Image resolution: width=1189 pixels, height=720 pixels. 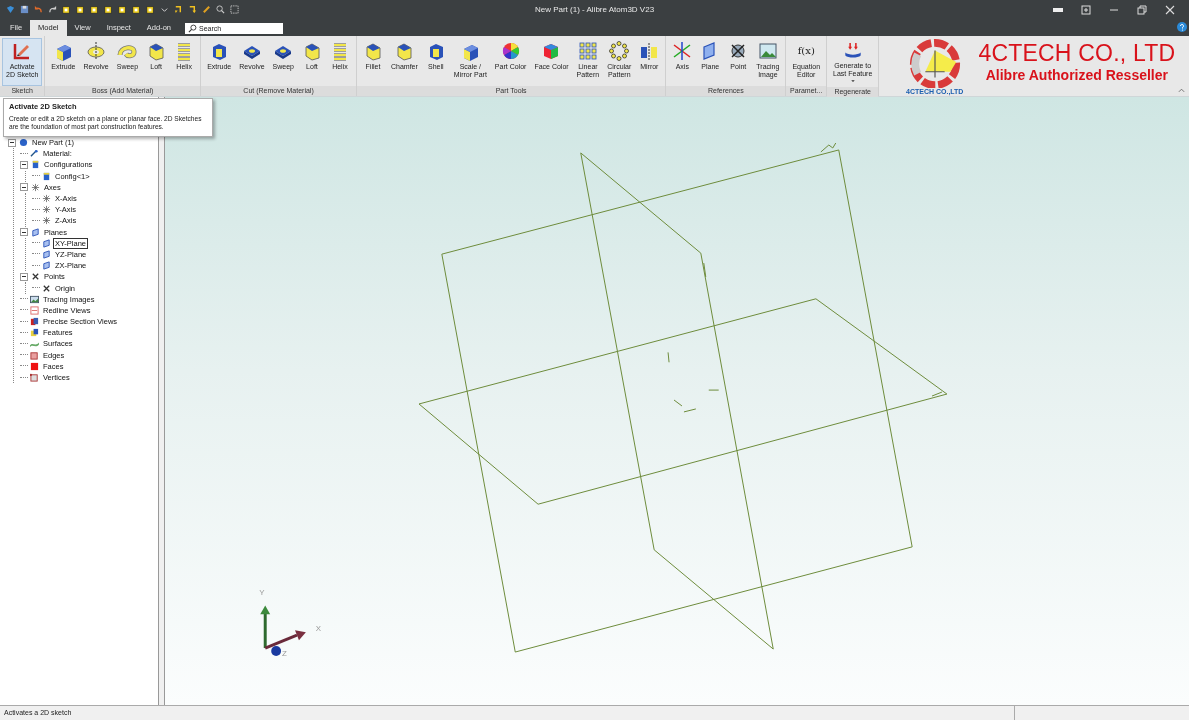 I want to click on grid-icon, so click(x=587, y=51).